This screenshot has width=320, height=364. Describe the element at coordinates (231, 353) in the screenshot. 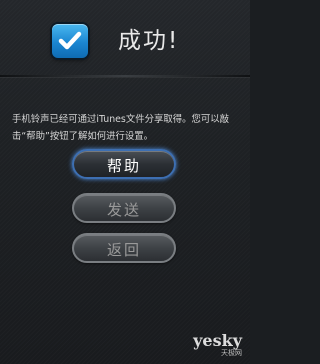

I see `watermark-brand-cn: 天极网` at that location.